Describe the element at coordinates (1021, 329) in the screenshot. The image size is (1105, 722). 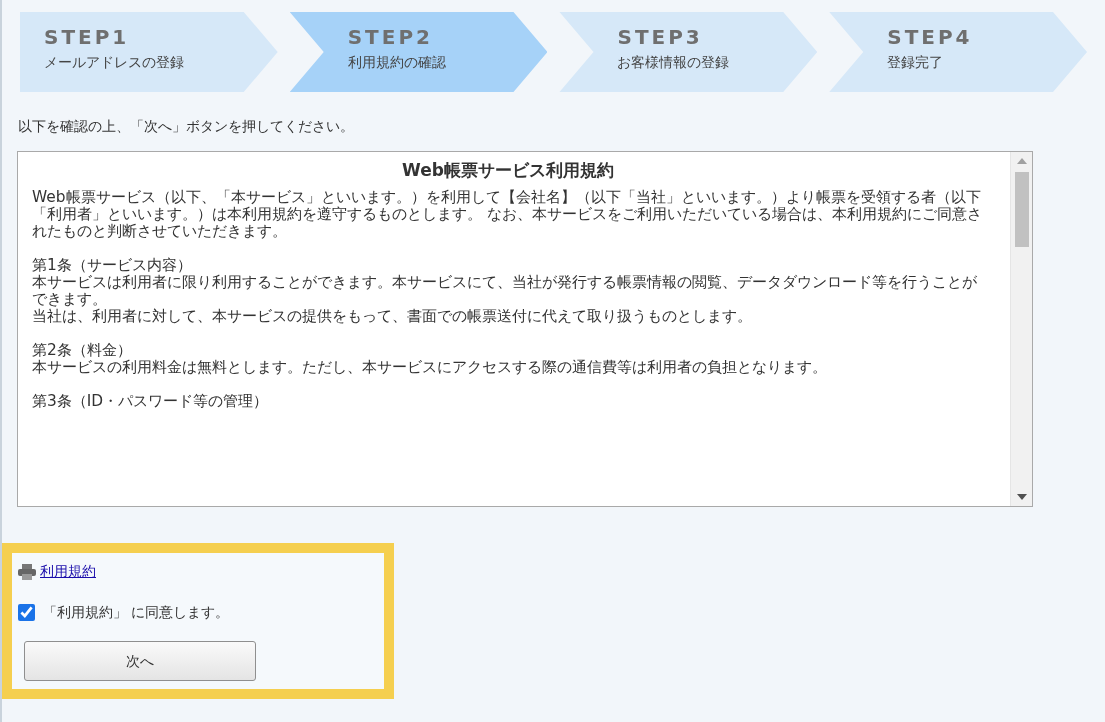
I see `scrollbar` at that location.